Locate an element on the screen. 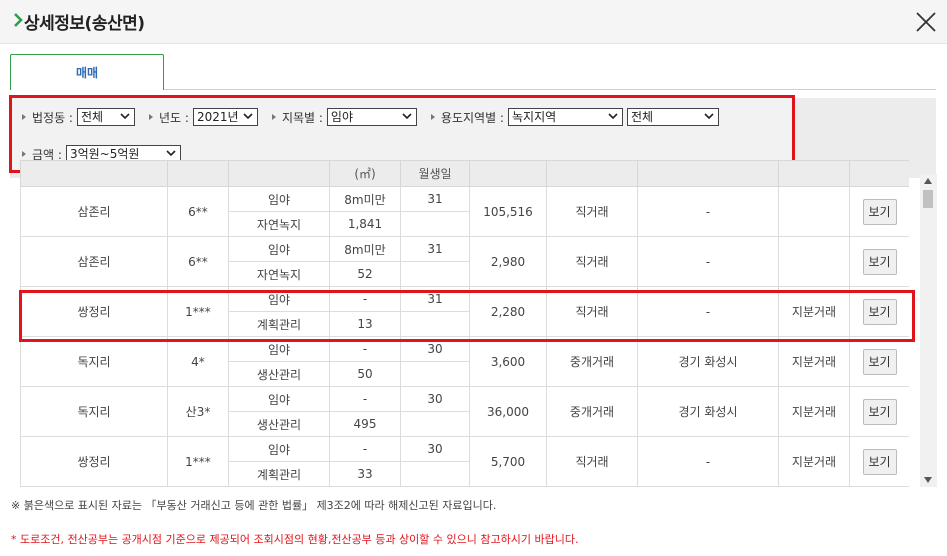 This screenshot has height=556, width=947. cell-area-b: 50 is located at coordinates (365, 374).